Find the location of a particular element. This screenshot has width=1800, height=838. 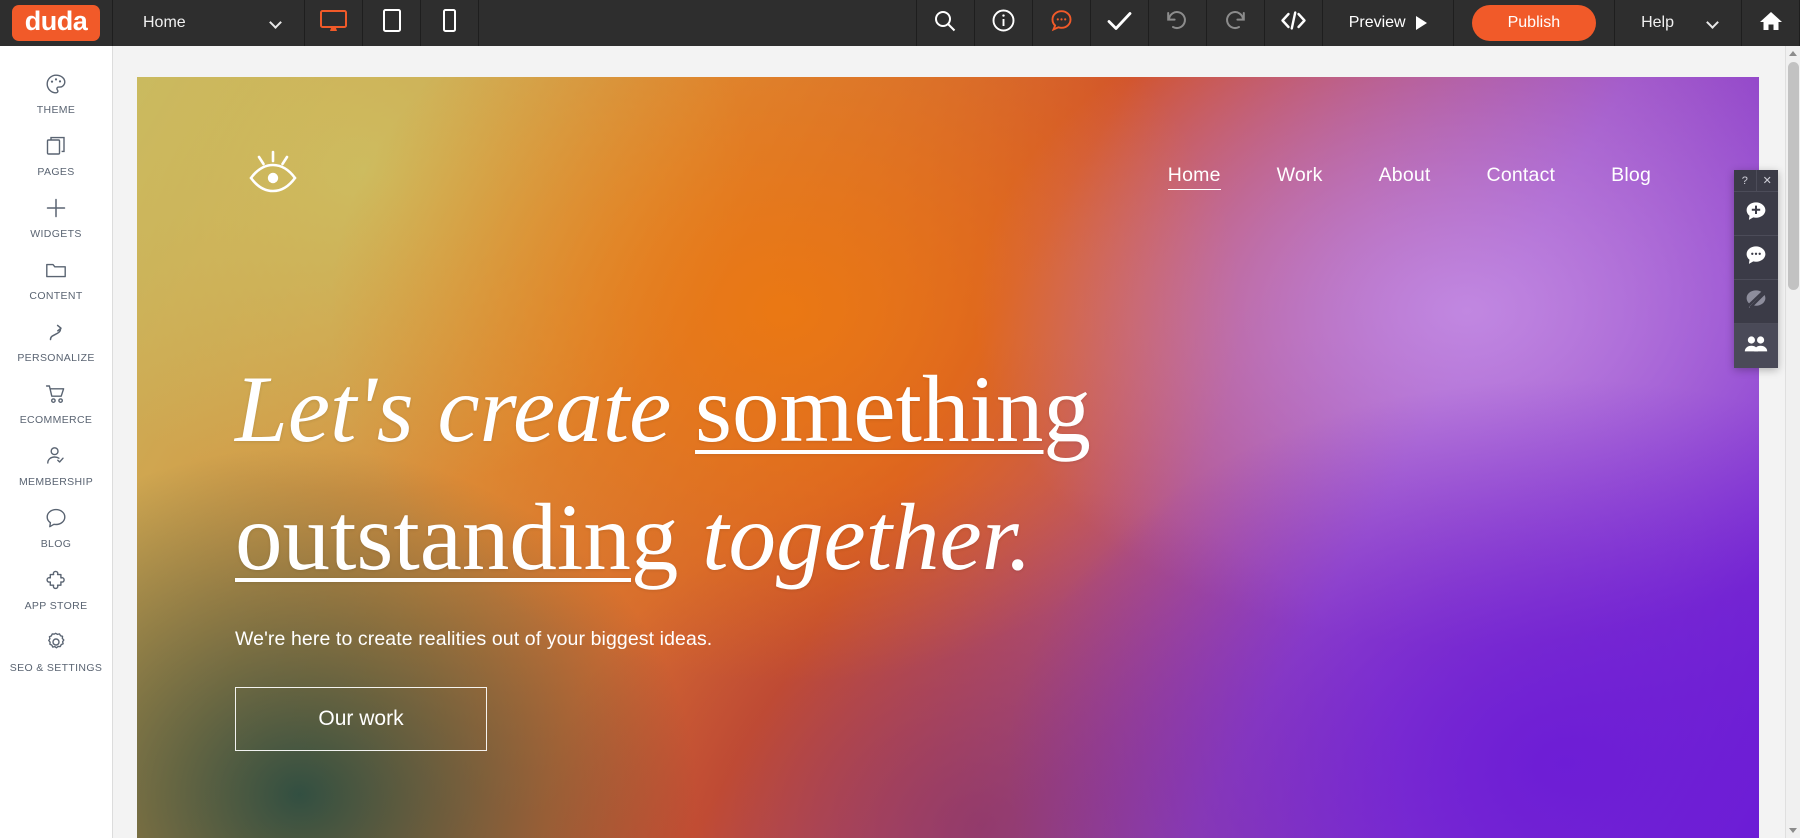

hide-comments-button is located at coordinates (1756, 302).